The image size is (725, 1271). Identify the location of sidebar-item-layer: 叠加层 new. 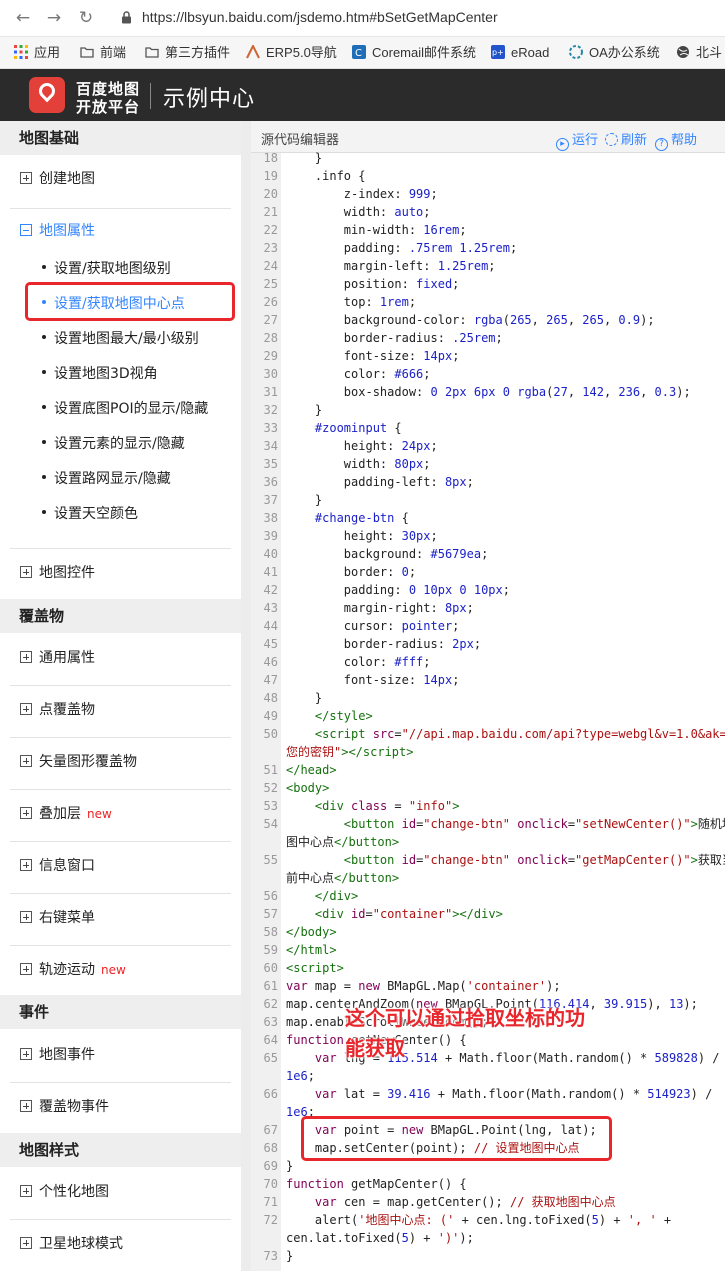
(66, 814).